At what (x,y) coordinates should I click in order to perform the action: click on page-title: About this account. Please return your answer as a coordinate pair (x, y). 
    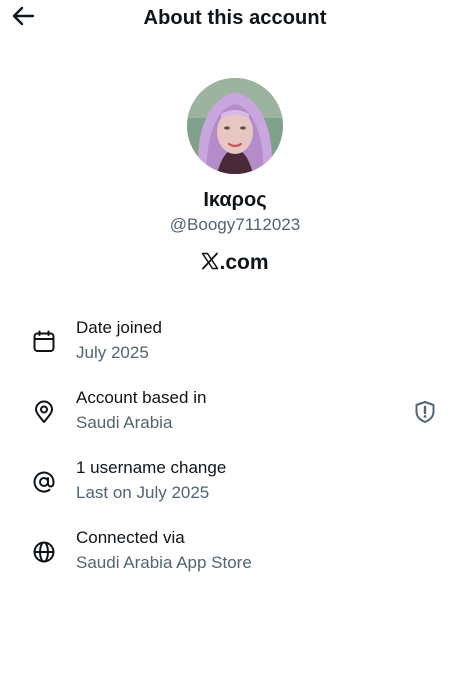
    Looking at the image, I should click on (235, 18).